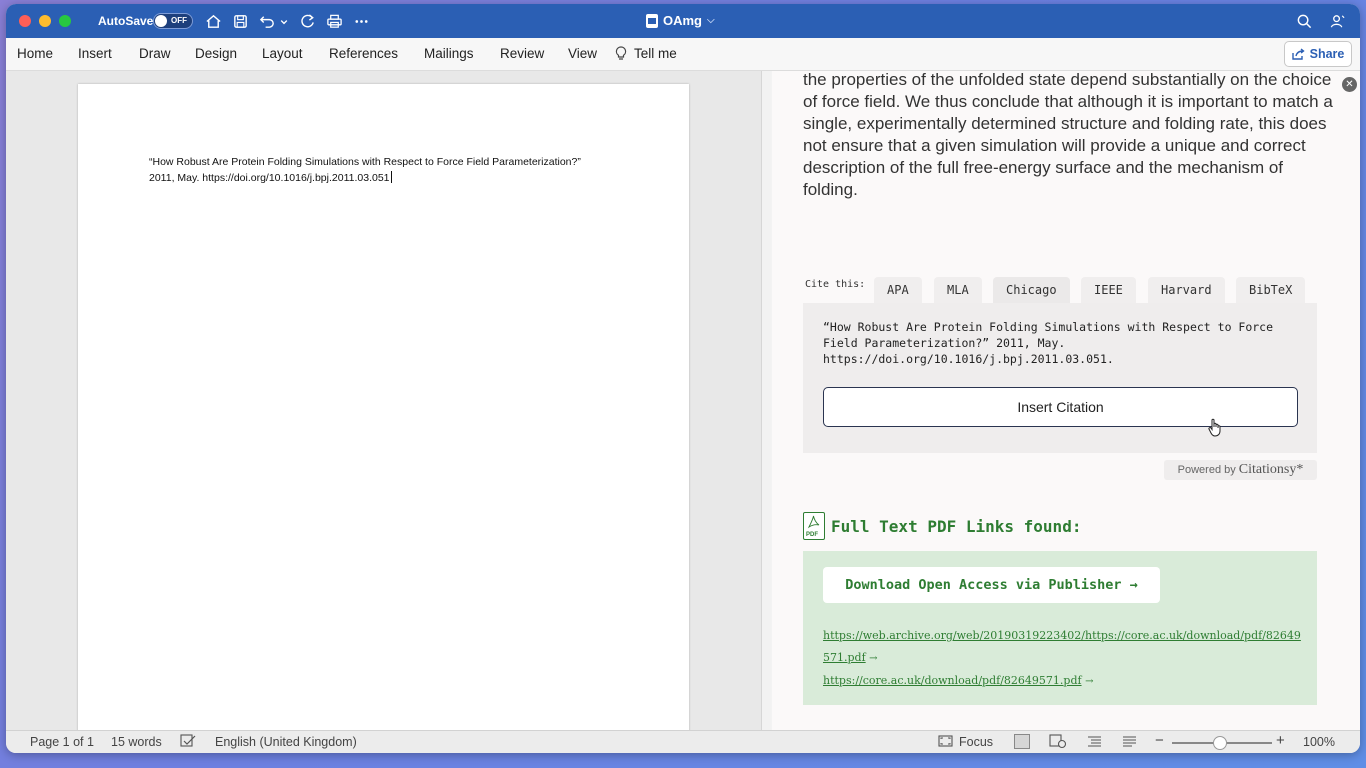  Describe the element at coordinates (1159, 740) in the screenshot. I see `zoom-out-button: −` at that location.